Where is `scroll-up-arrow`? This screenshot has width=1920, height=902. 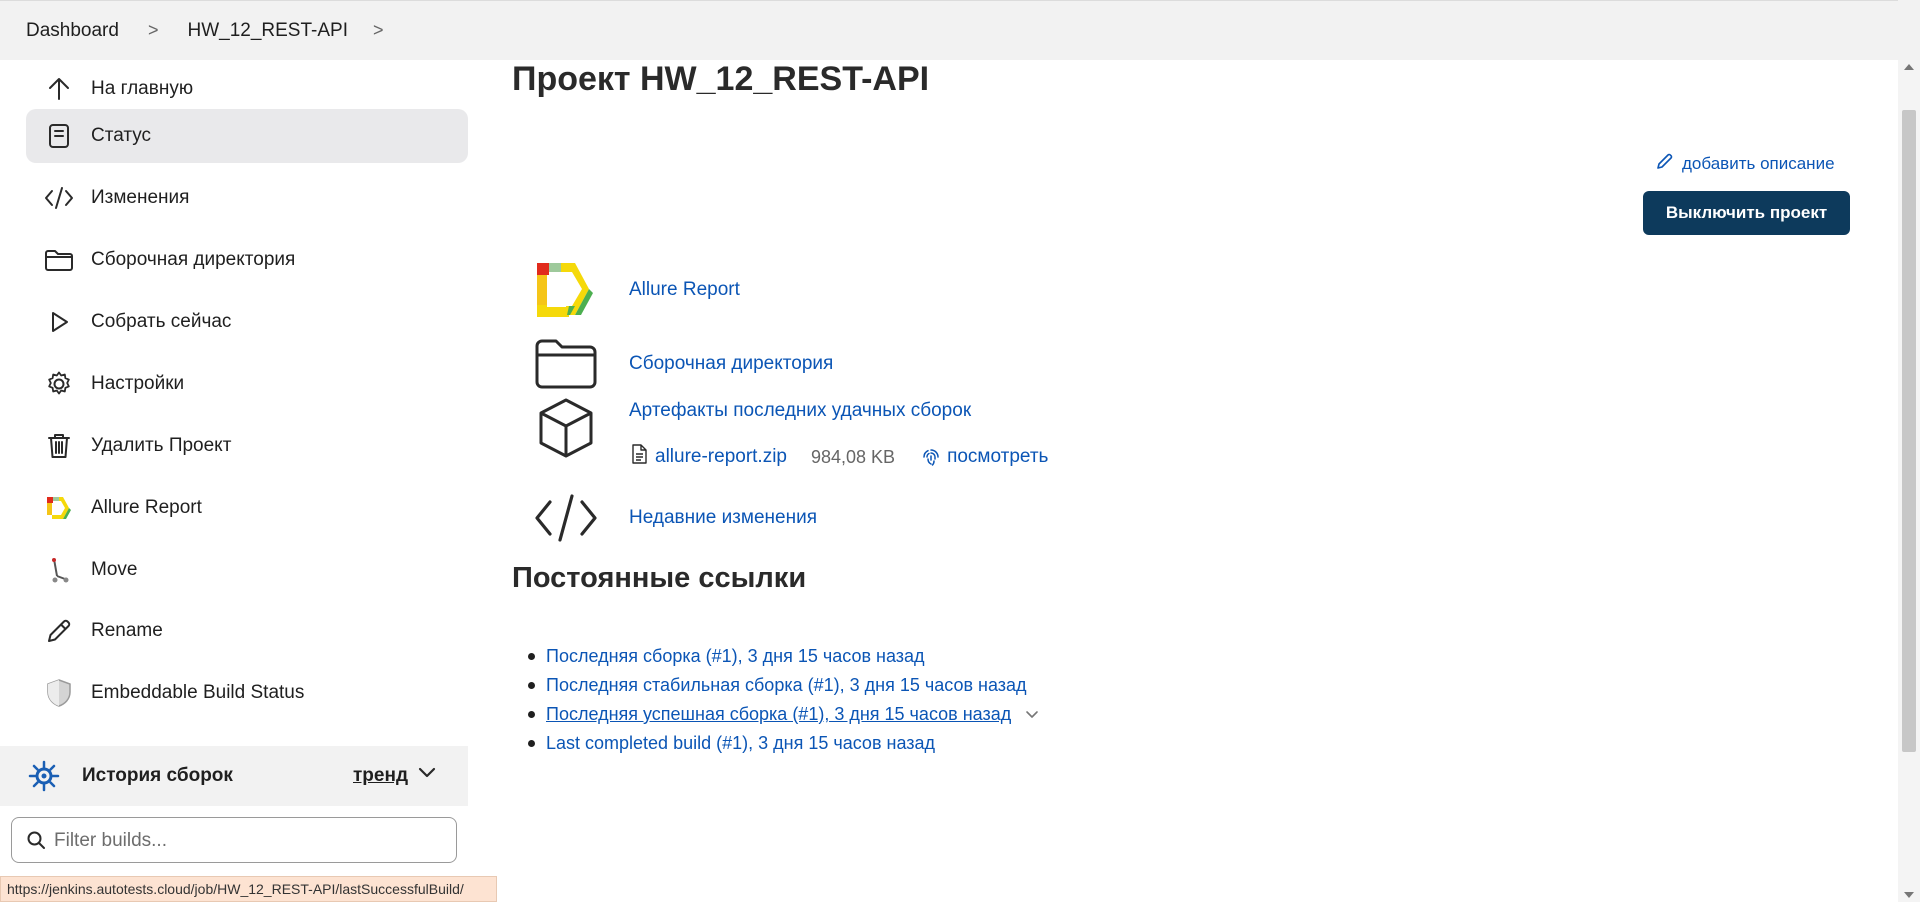 scroll-up-arrow is located at coordinates (1909, 67).